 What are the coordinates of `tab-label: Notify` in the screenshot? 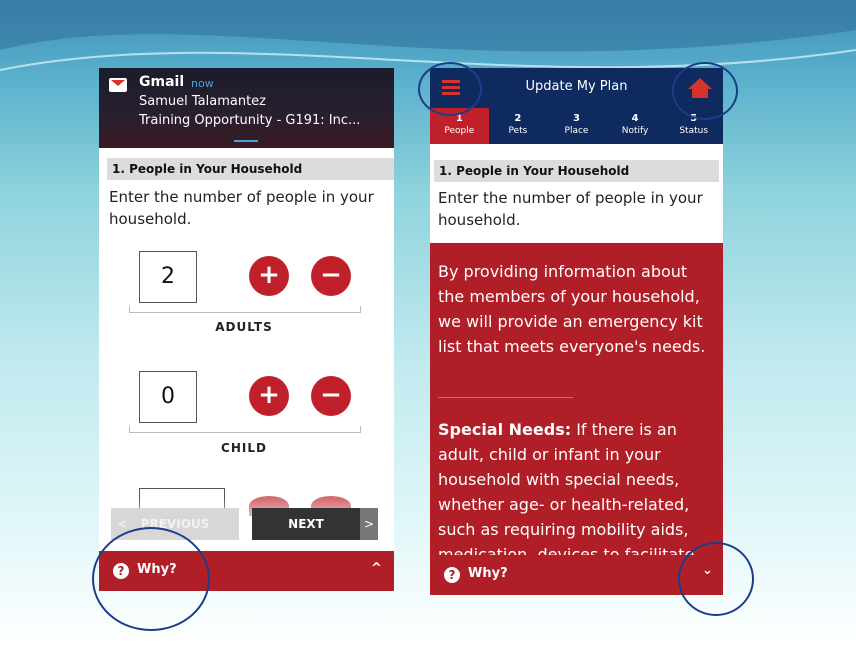 It's located at (635, 131).